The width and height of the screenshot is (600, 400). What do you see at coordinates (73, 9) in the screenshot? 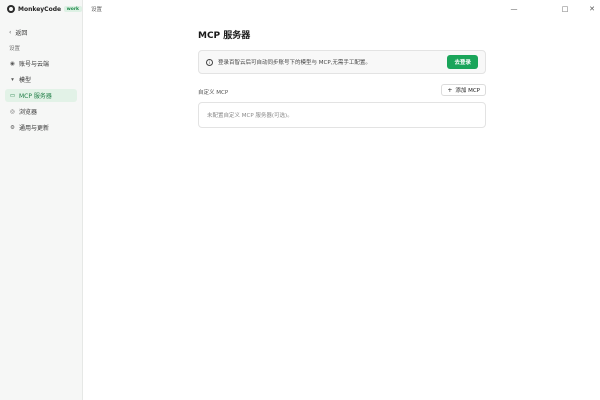
I see `workspace-badge: work` at bounding box center [73, 9].